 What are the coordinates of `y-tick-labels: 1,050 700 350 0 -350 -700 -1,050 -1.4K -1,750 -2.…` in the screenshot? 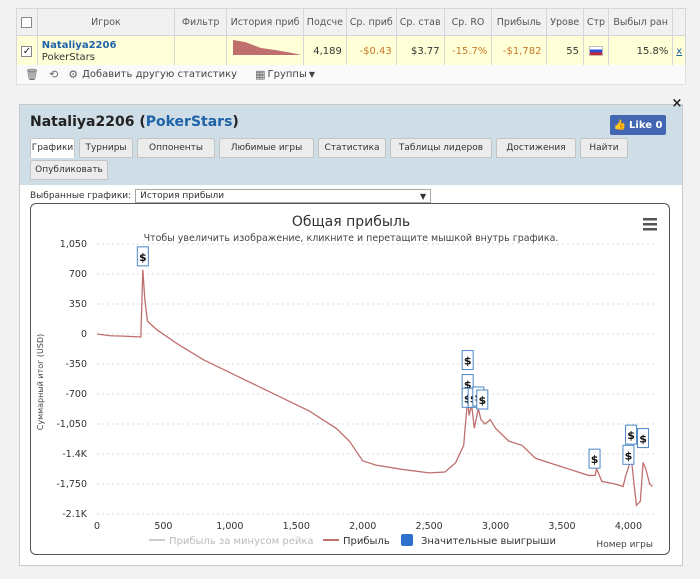 It's located at (71, 379).